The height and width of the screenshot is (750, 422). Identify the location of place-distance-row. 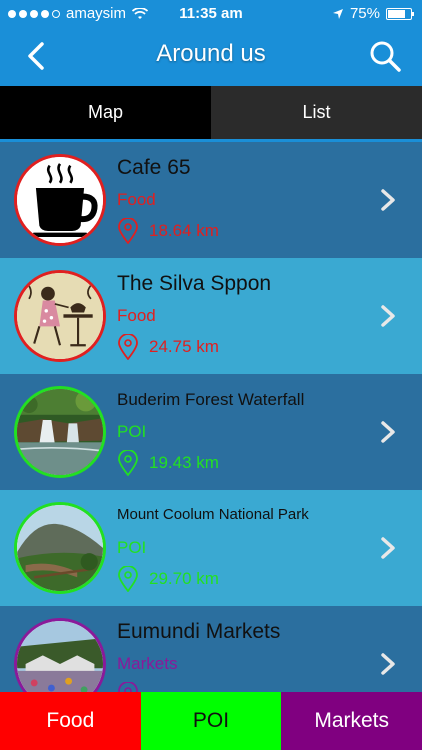
(133, 687).